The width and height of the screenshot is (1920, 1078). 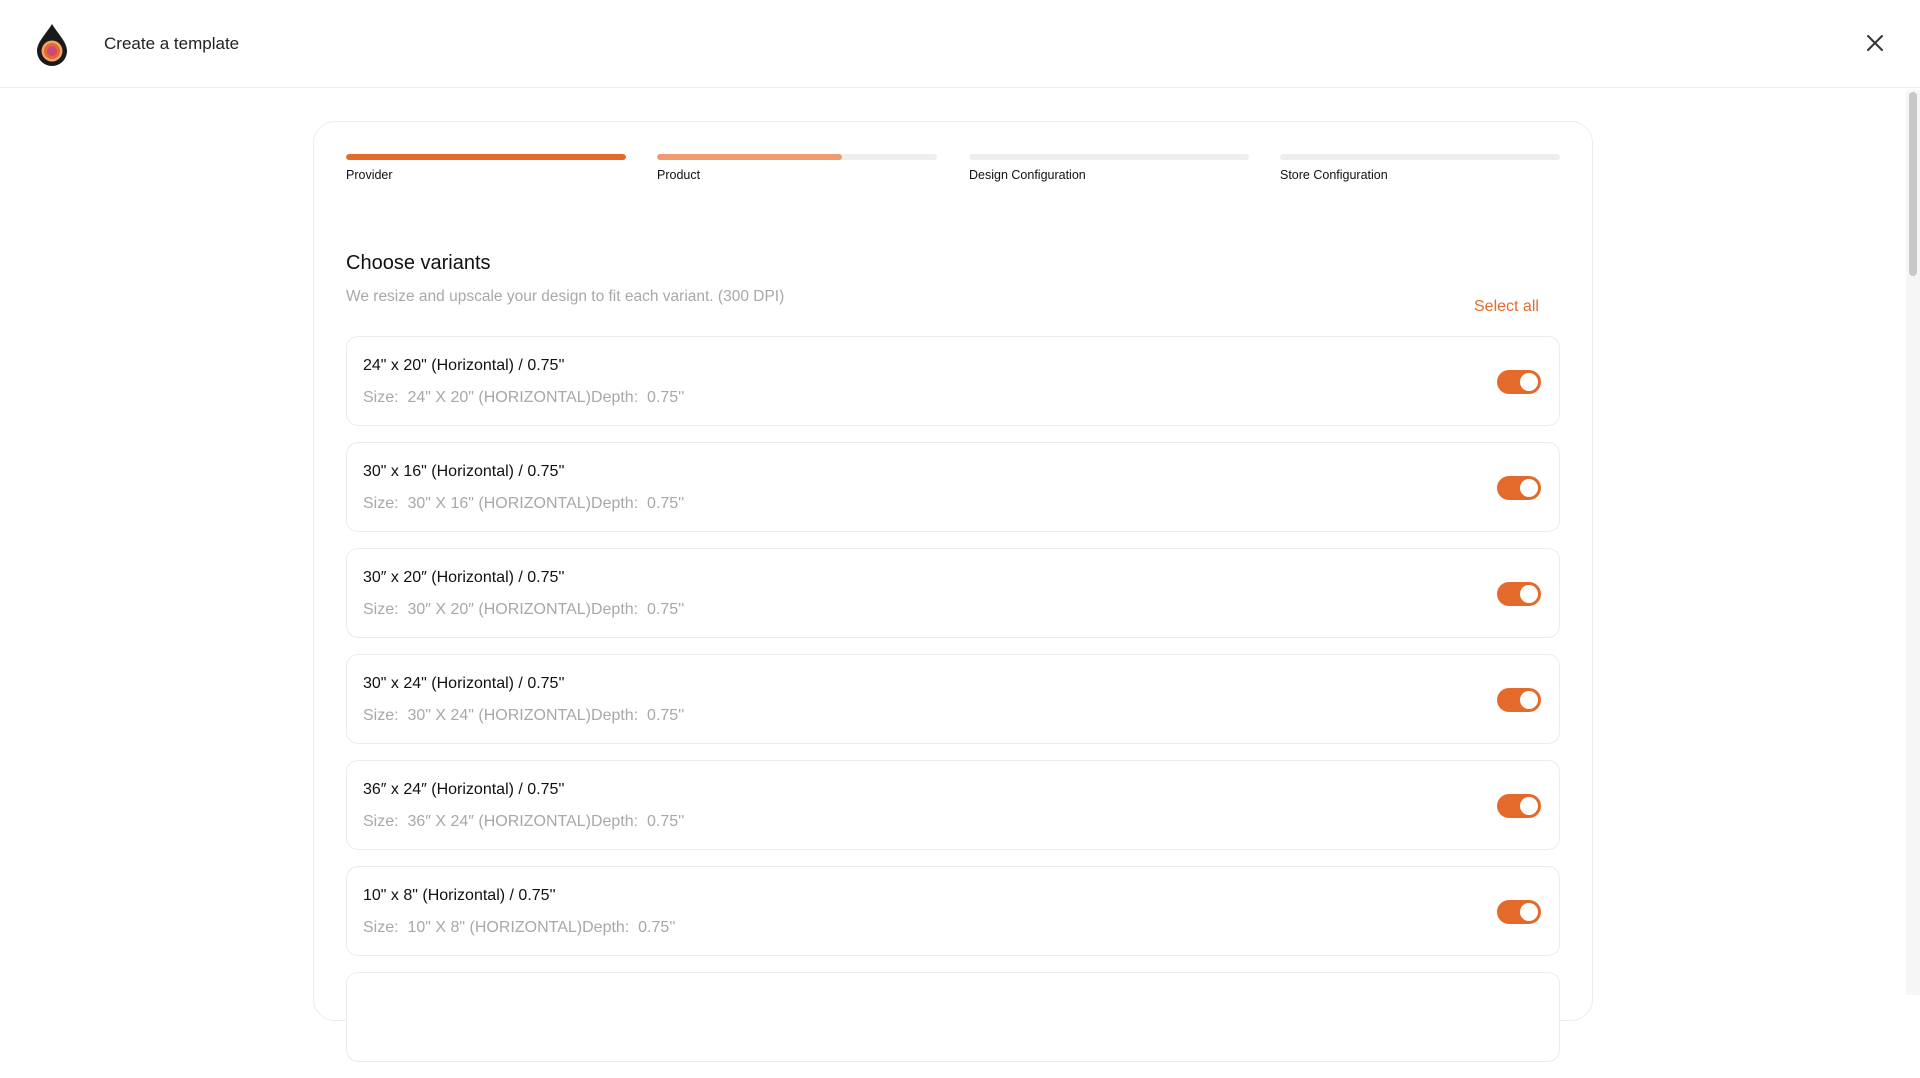 I want to click on section-title: Choose variants, so click(x=418, y=263).